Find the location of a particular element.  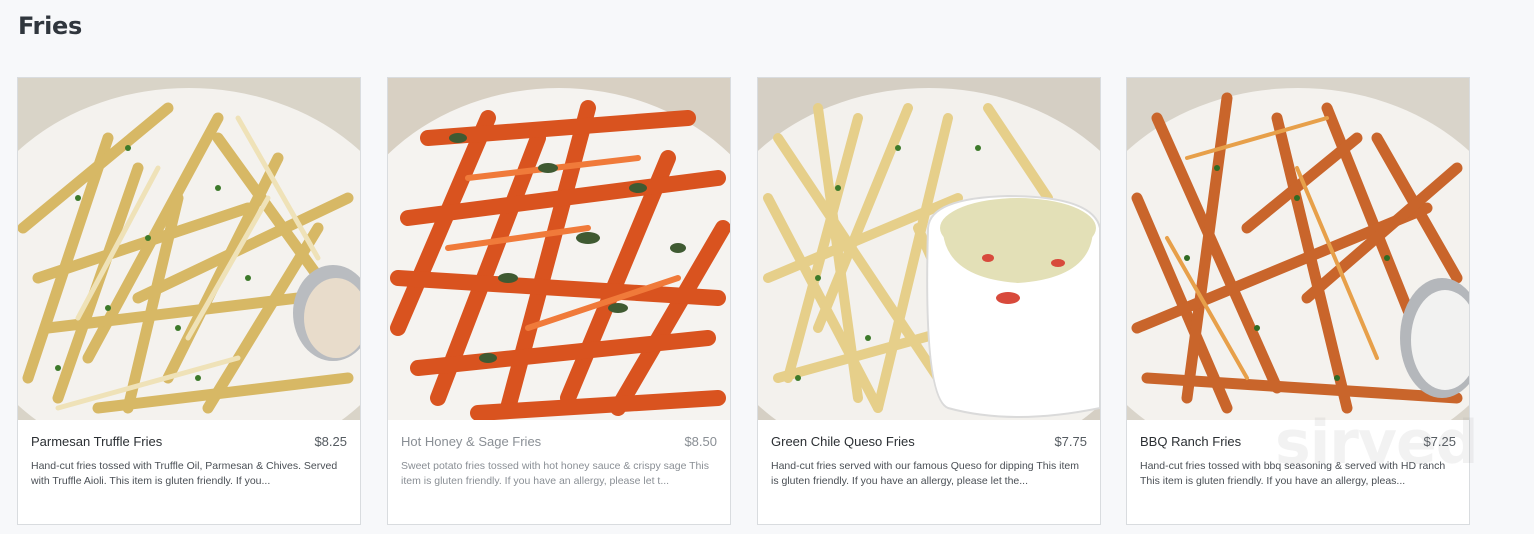

item-name: Parmesan Truffle Fries is located at coordinates (97, 441).